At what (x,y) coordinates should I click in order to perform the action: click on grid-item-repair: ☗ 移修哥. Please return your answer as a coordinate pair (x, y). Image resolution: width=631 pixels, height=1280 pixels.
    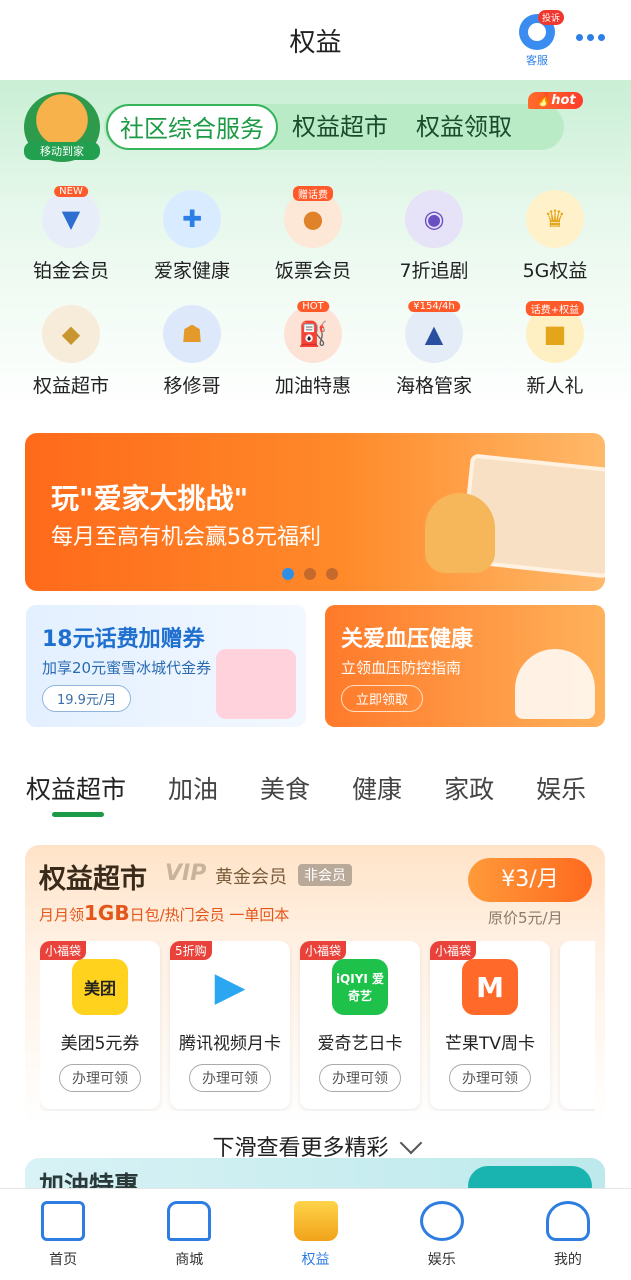
    Looking at the image, I should click on (192, 351).